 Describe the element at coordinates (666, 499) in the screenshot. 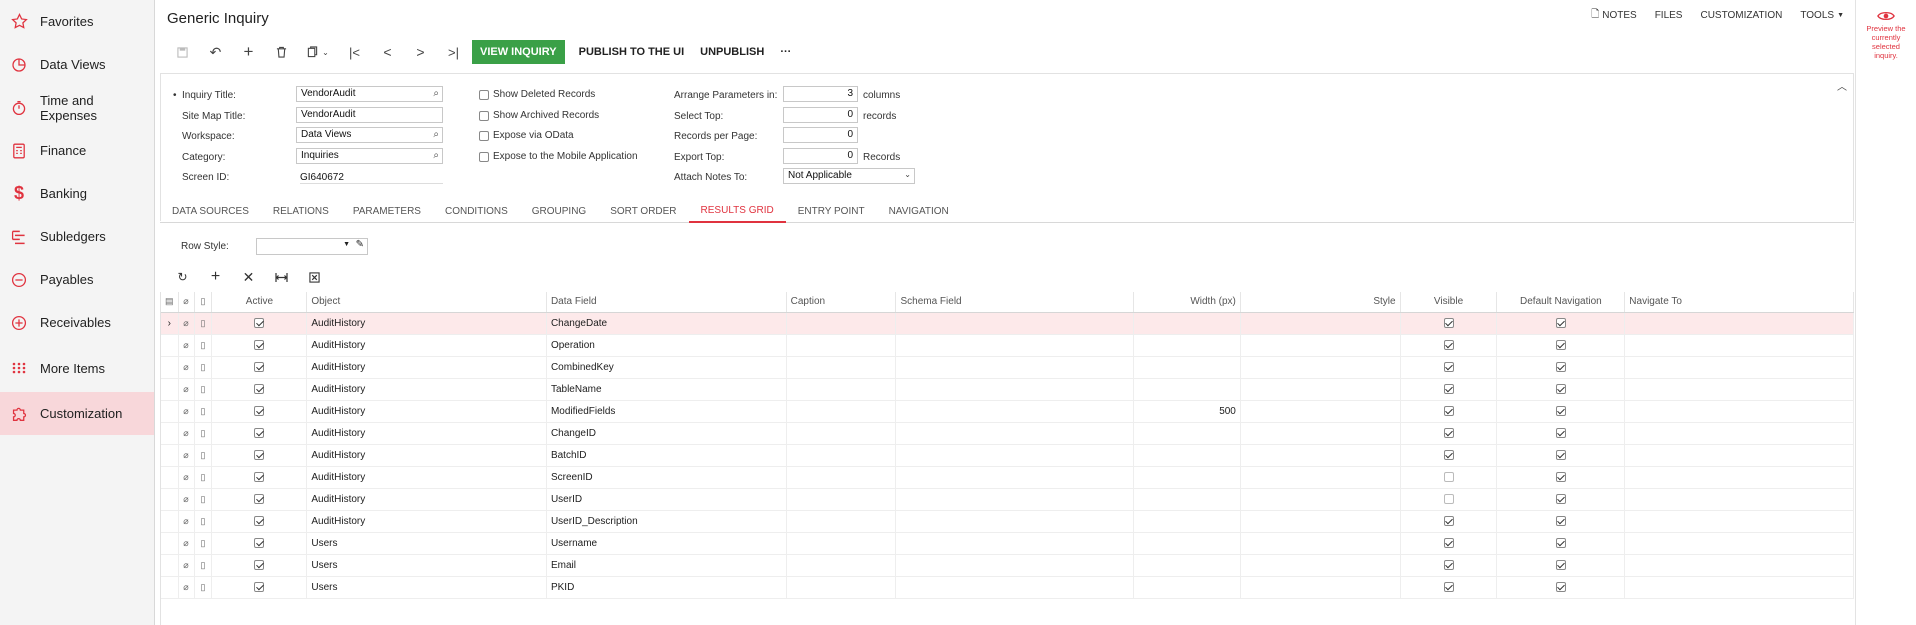

I see `data-field-cell: UserID` at that location.